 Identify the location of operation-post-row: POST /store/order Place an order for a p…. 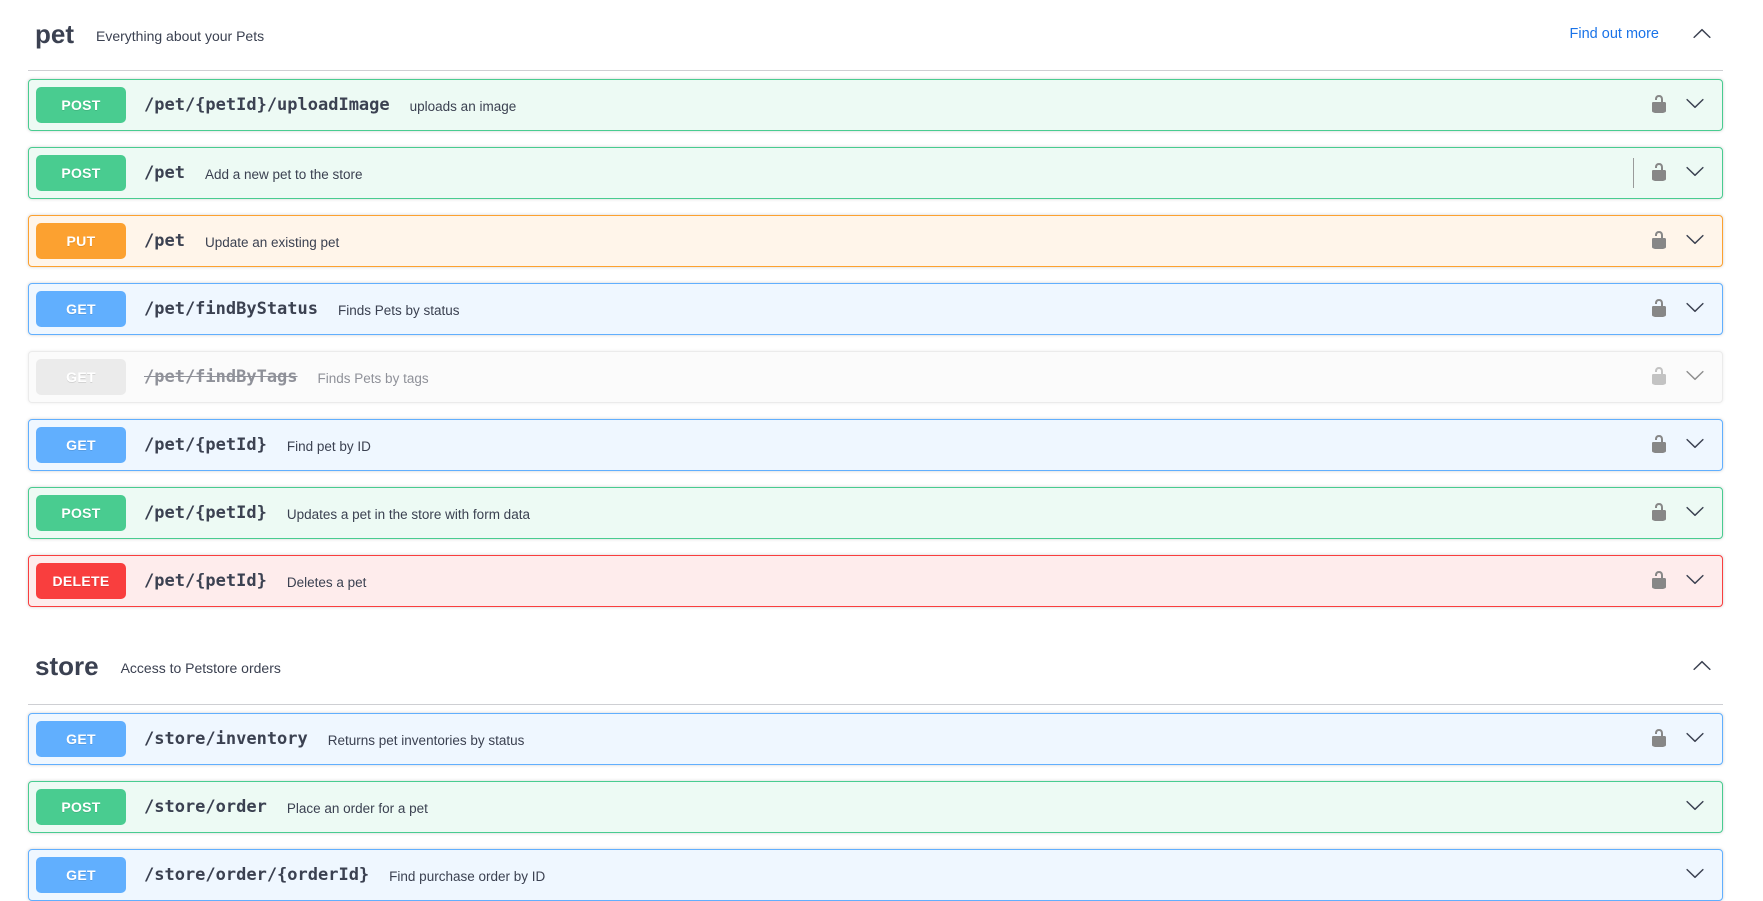
(875, 807).